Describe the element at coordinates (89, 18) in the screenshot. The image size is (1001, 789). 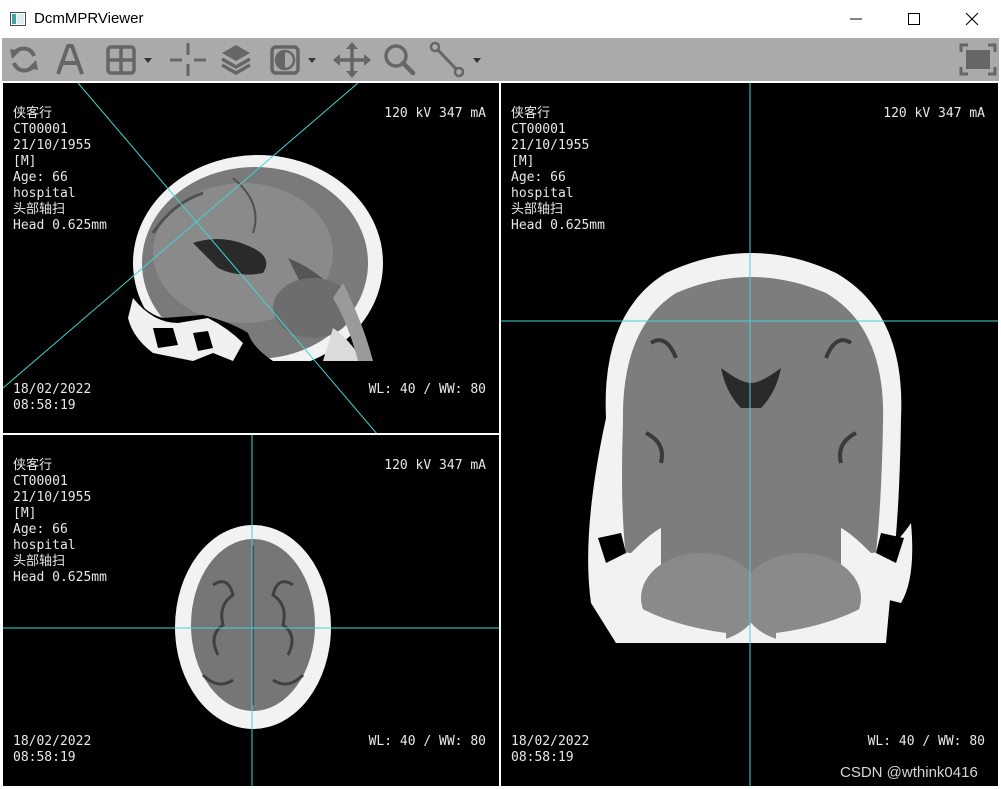
I see `window-title: DcmMPRViewer` at that location.